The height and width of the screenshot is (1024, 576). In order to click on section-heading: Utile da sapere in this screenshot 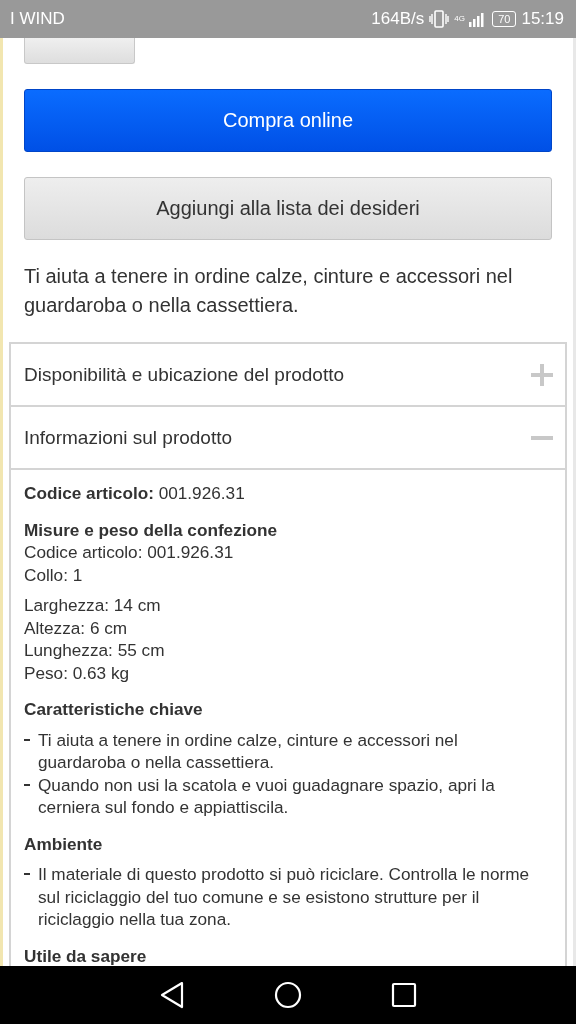, I will do `click(86, 955)`.